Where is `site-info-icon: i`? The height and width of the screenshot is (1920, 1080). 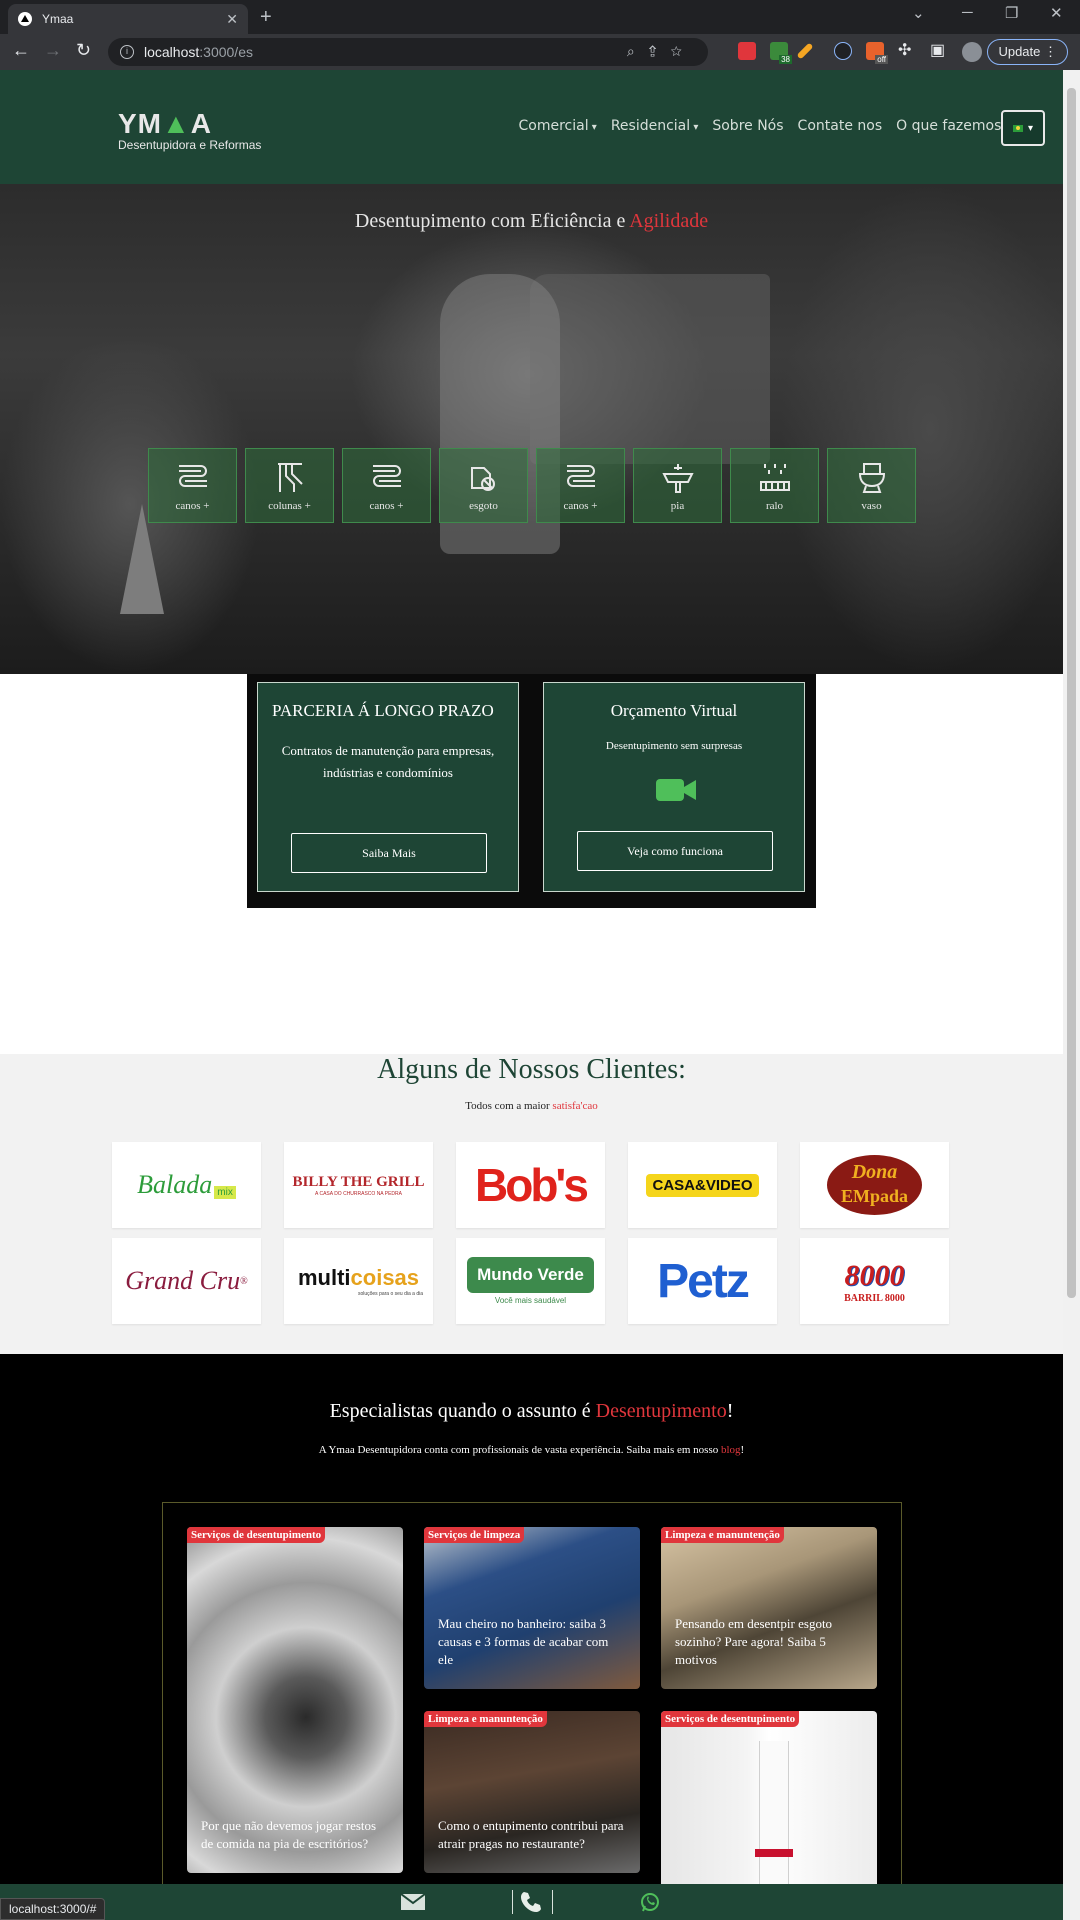
site-info-icon: i is located at coordinates (127, 52).